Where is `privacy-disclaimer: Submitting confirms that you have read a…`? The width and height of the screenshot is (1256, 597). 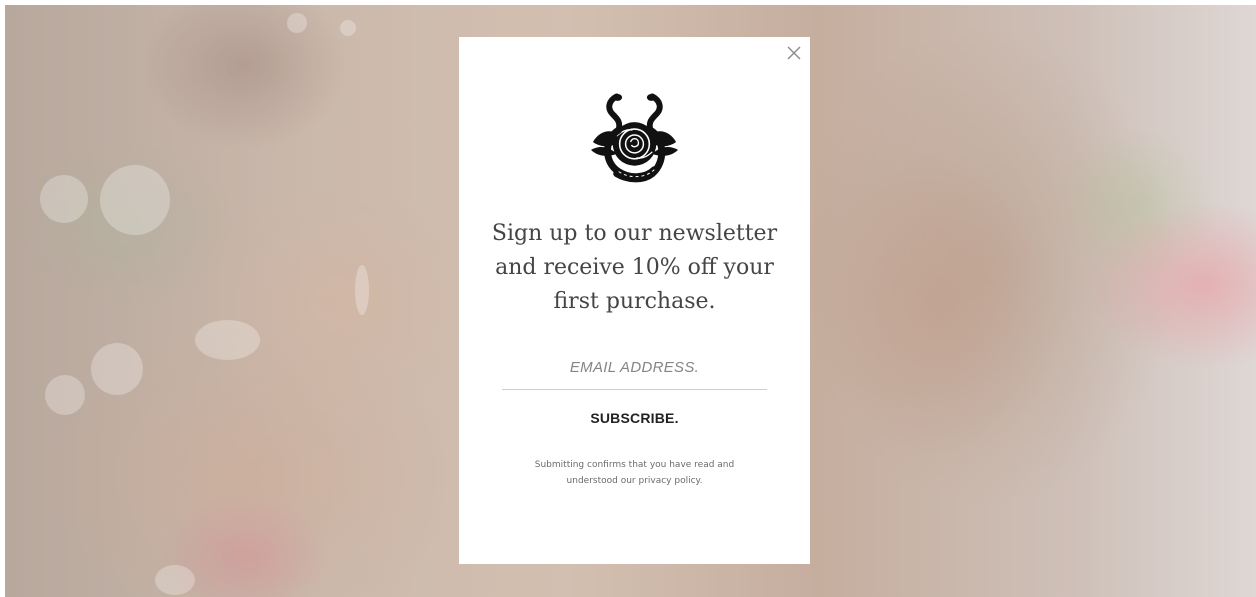
privacy-disclaimer: Submitting confirms that you have read a… is located at coordinates (634, 473).